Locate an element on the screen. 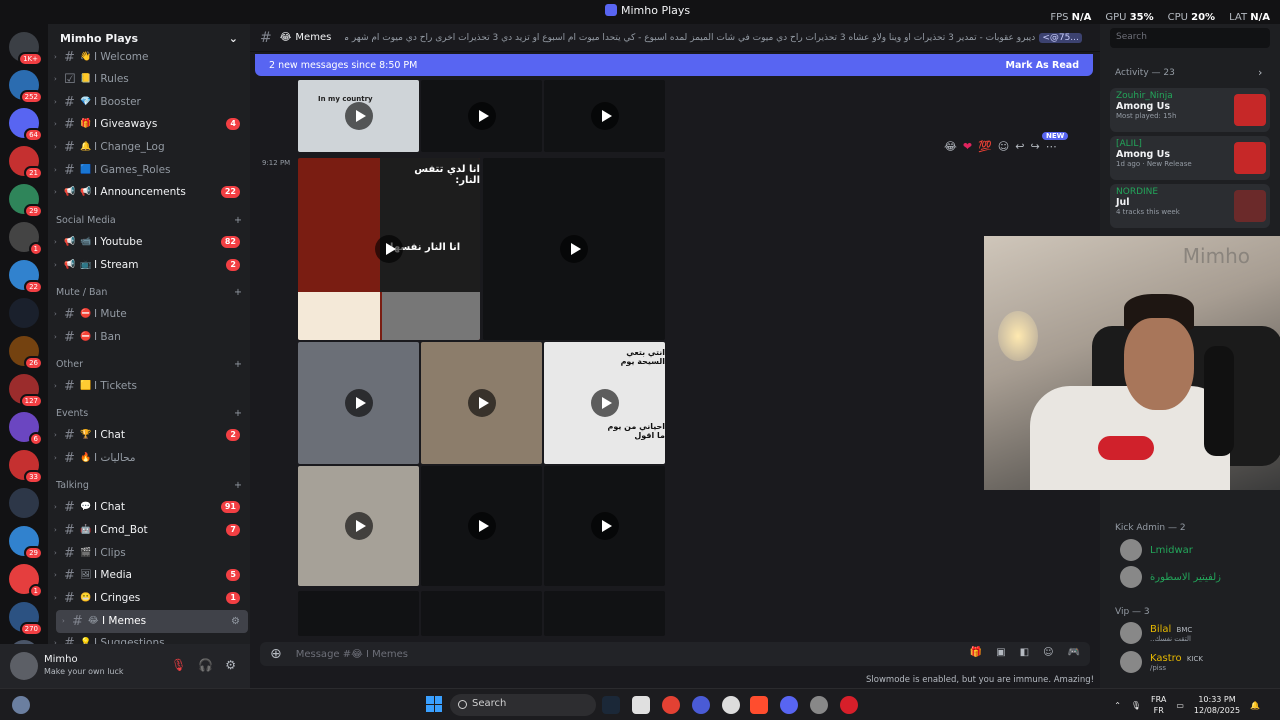 This screenshot has width=1280, height=720. activity-icon: 🎮 is located at coordinates (1074, 652).